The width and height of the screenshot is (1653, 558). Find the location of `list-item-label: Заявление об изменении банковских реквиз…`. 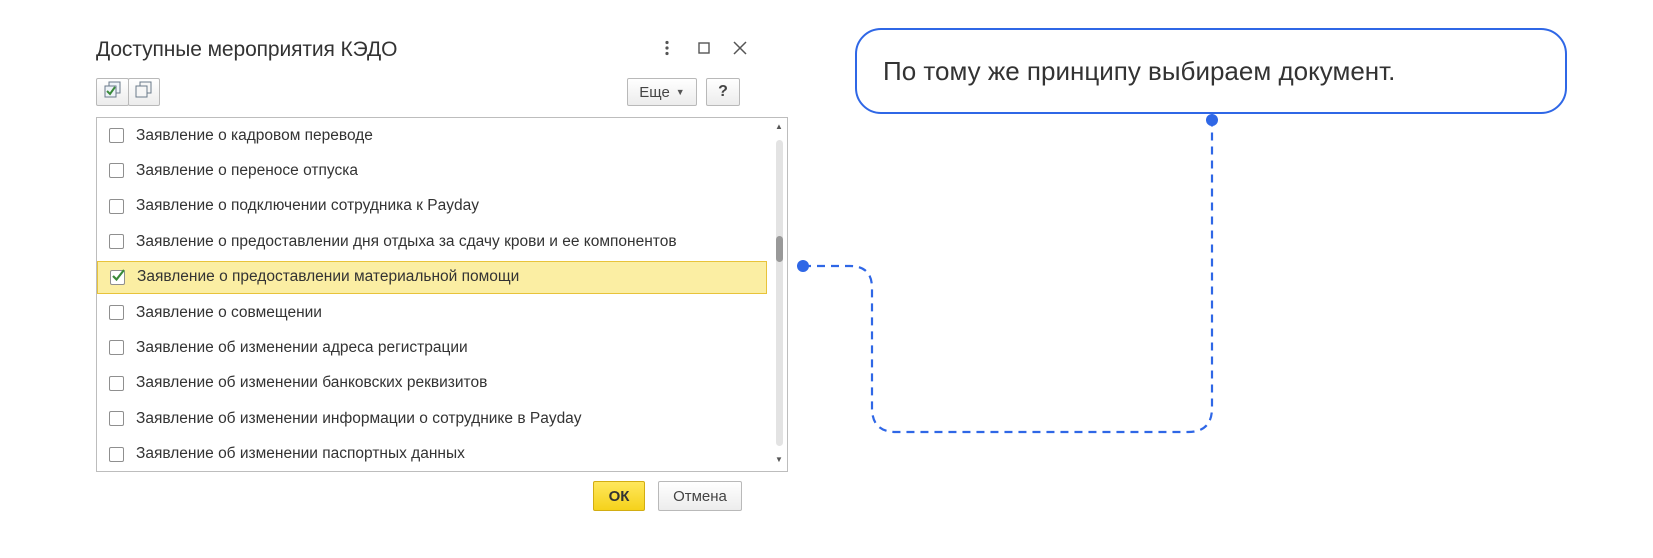

list-item-label: Заявление об изменении банковских реквиз… is located at coordinates (312, 383).